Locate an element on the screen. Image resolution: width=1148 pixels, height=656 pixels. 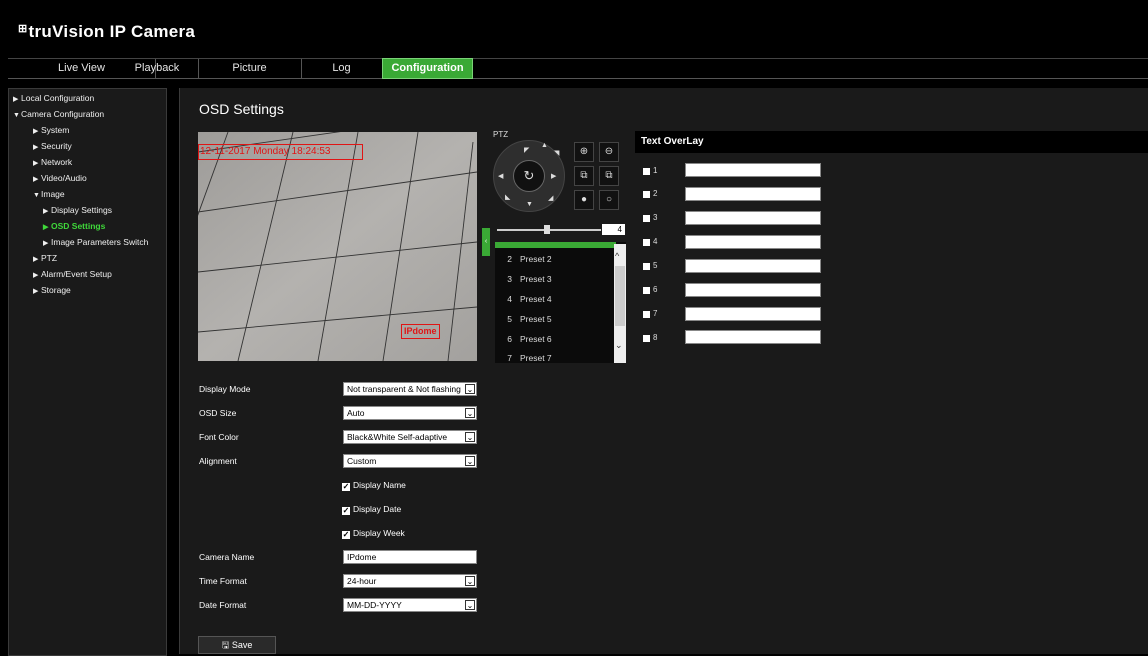
display-mode-label: Display Mode is located at coordinates (225, 389).